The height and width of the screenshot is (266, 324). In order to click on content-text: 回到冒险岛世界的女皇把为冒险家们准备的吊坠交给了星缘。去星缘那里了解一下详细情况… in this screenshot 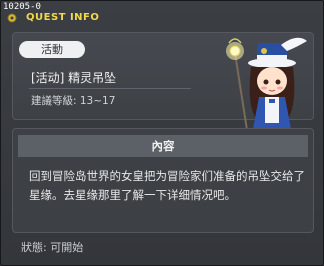, I will do `click(167, 185)`.